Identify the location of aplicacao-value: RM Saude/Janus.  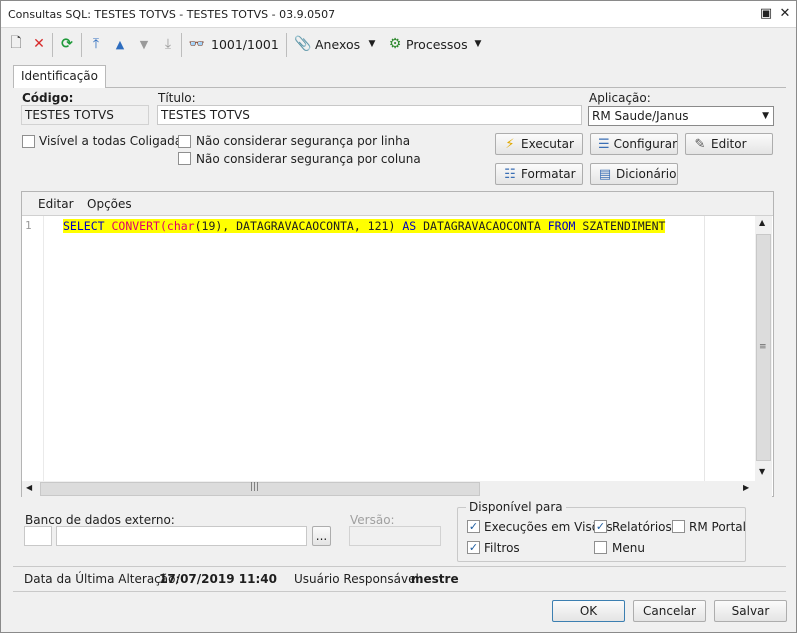
(640, 116).